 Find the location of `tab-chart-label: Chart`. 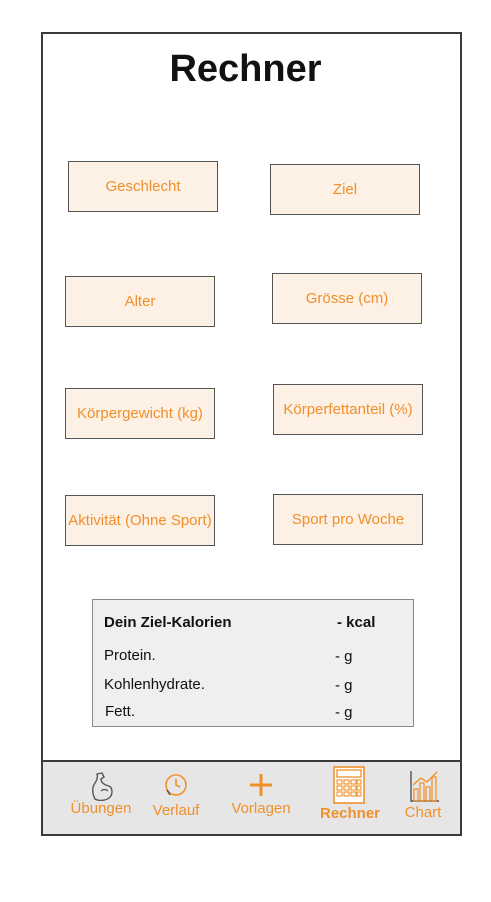

tab-chart-label: Chart is located at coordinates (423, 812).